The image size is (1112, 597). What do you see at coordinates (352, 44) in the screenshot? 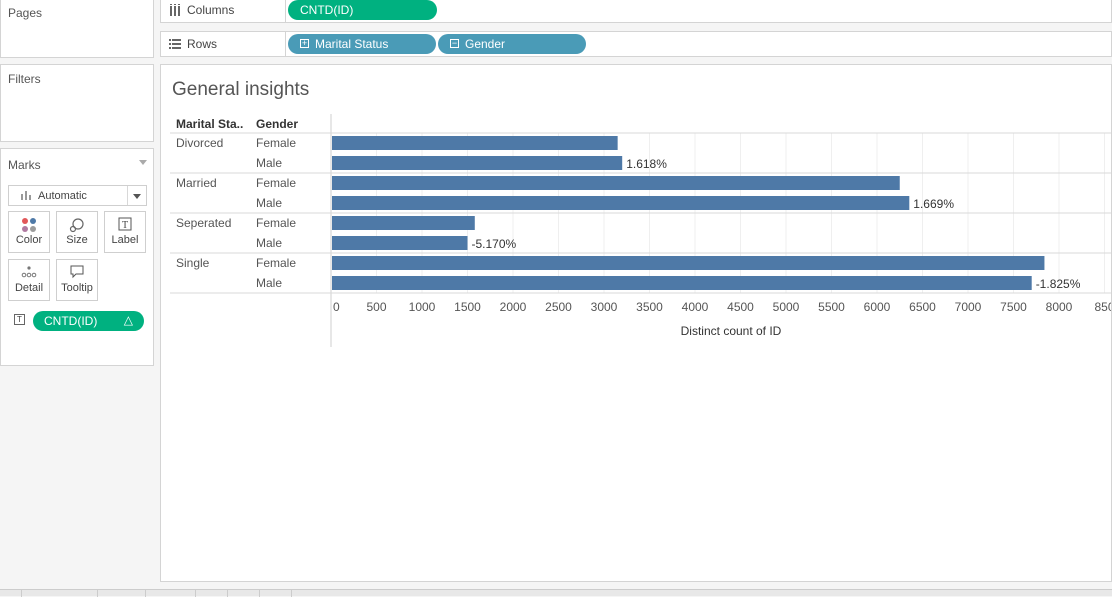
I see `marital-status-pill-label: Marital Status` at bounding box center [352, 44].